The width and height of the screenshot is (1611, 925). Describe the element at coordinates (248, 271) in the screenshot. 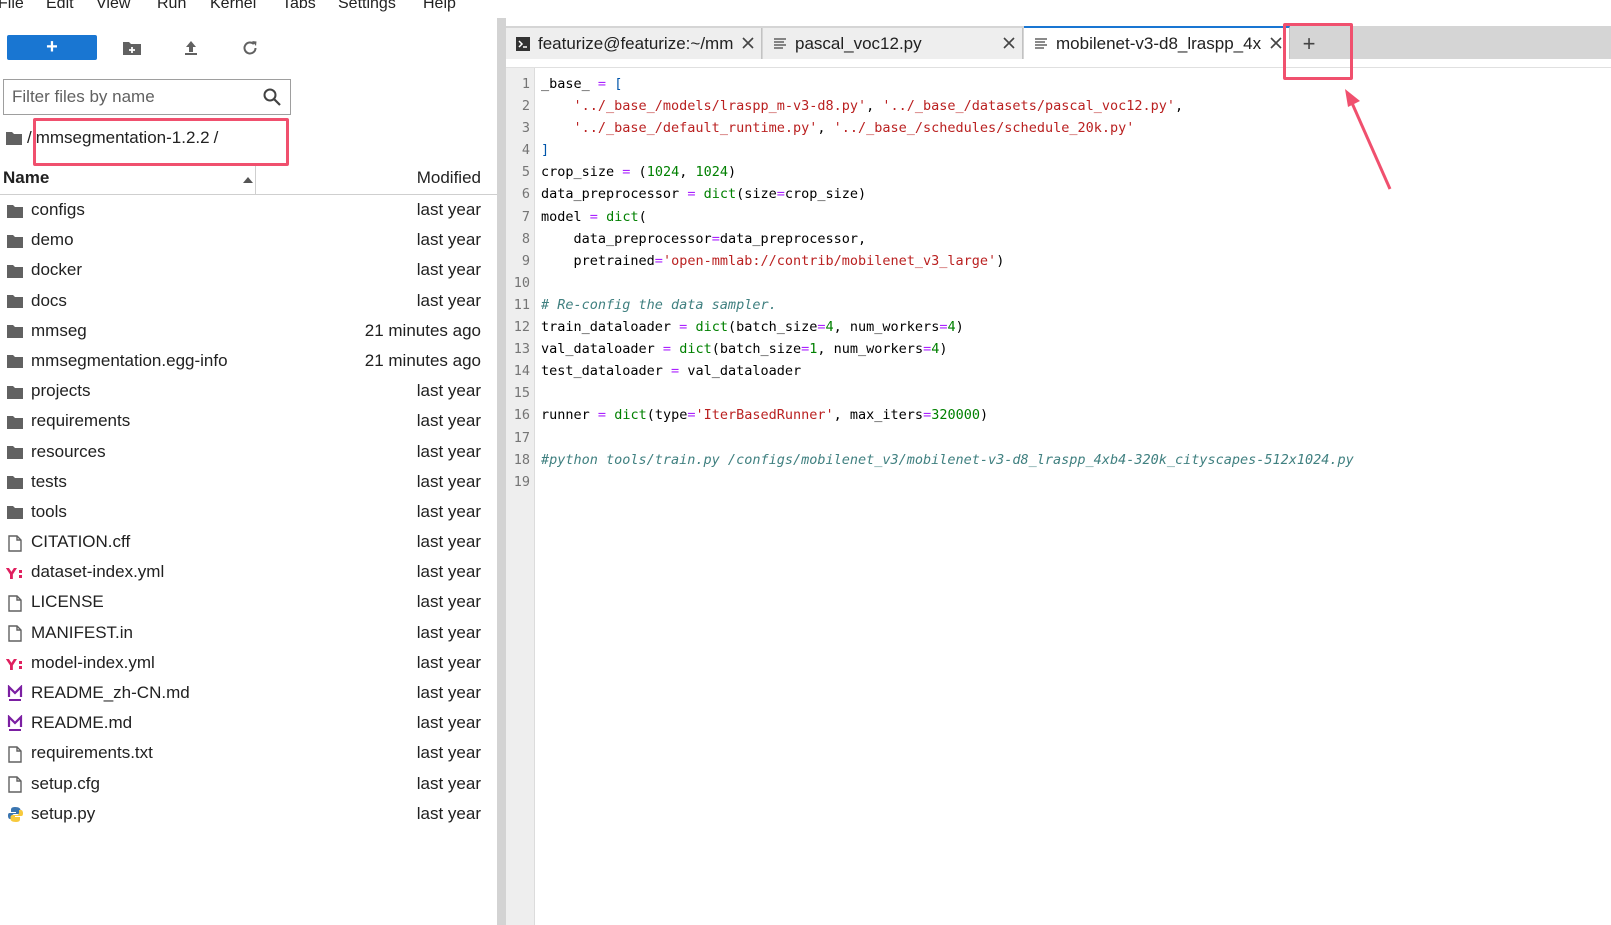

I see `file-list-item: docker last year` at that location.